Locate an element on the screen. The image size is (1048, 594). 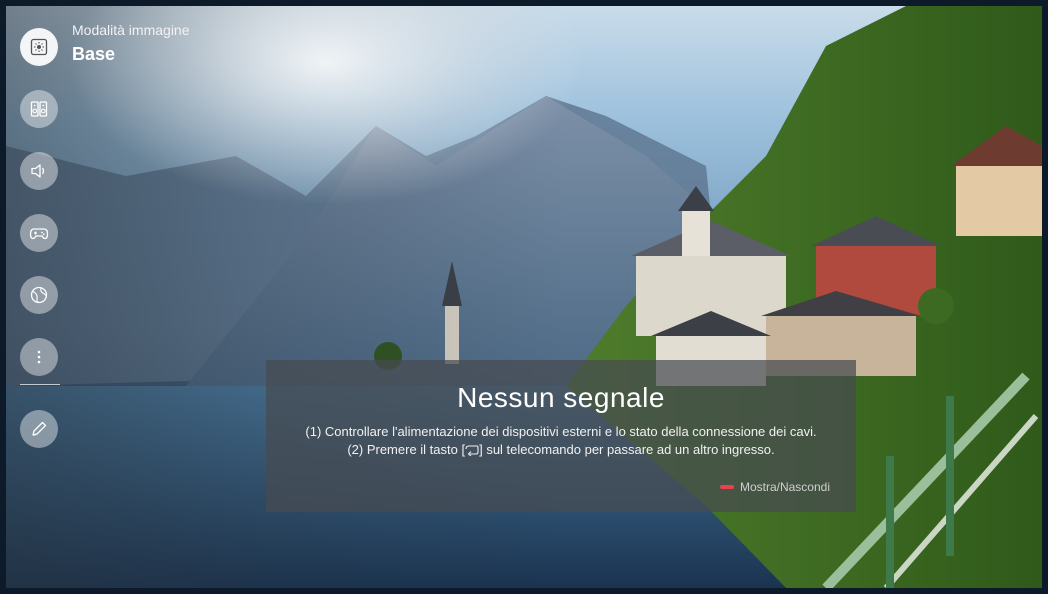
volume-icon is located at coordinates (38, 171).